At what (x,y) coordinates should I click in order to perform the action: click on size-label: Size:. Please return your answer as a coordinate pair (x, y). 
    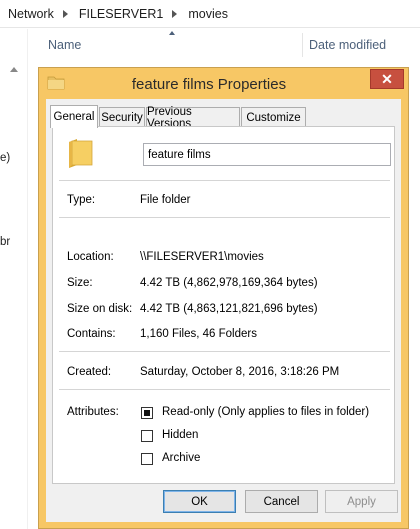
    Looking at the image, I should click on (80, 283).